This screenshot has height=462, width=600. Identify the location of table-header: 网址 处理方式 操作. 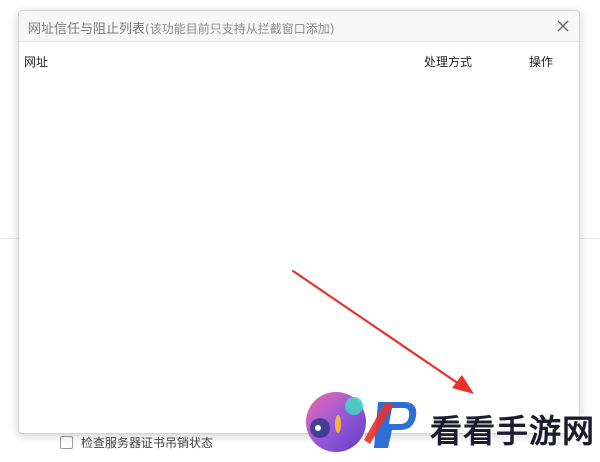
(299, 63).